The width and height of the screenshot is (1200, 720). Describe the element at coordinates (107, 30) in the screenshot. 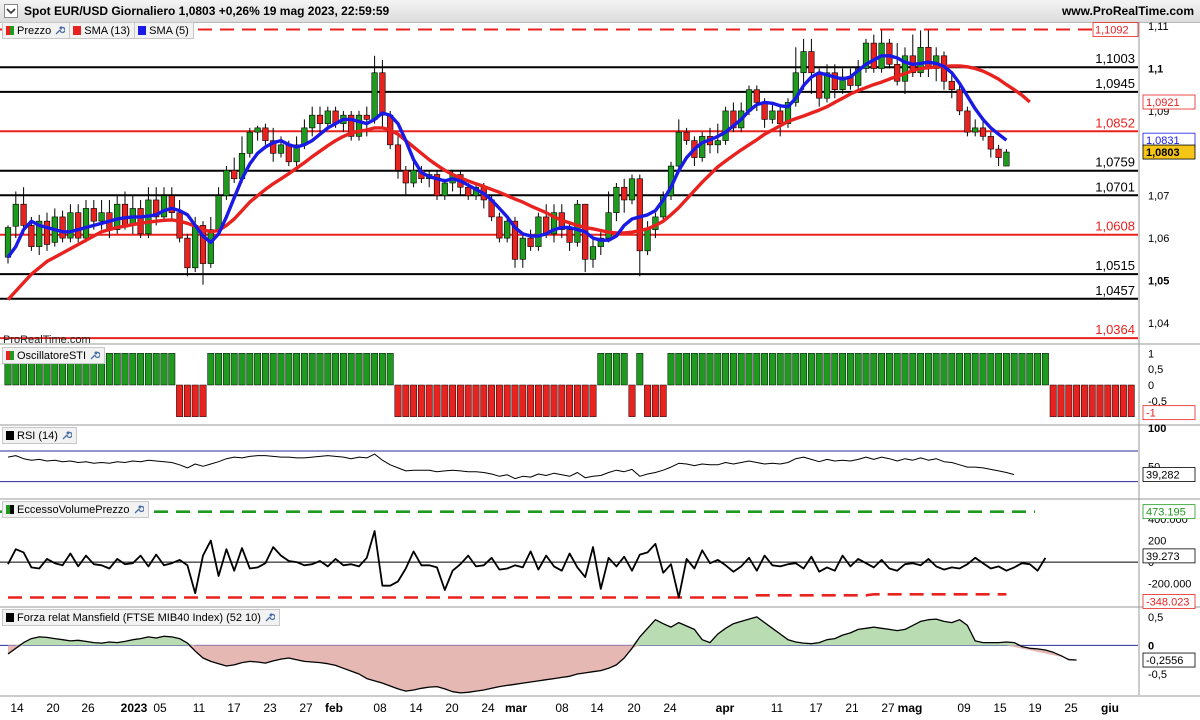

I see `legend-label-sma13: SMA (13)` at that location.